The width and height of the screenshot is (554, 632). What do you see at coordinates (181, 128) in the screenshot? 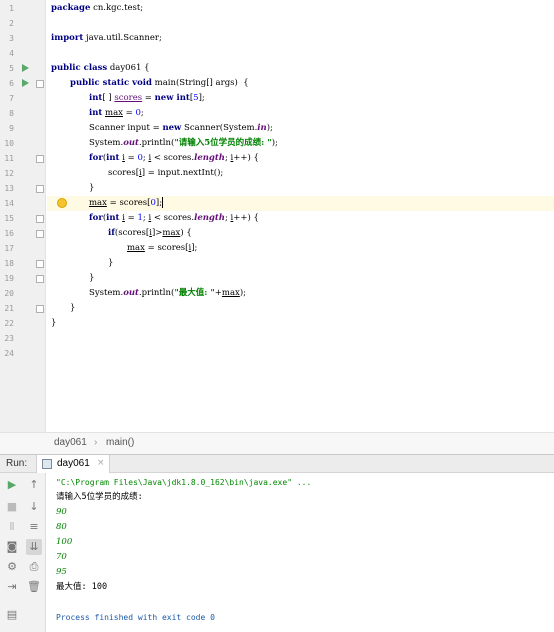
I see `code-line: Scanner input = new Scanner(System.in);` at bounding box center [181, 128].